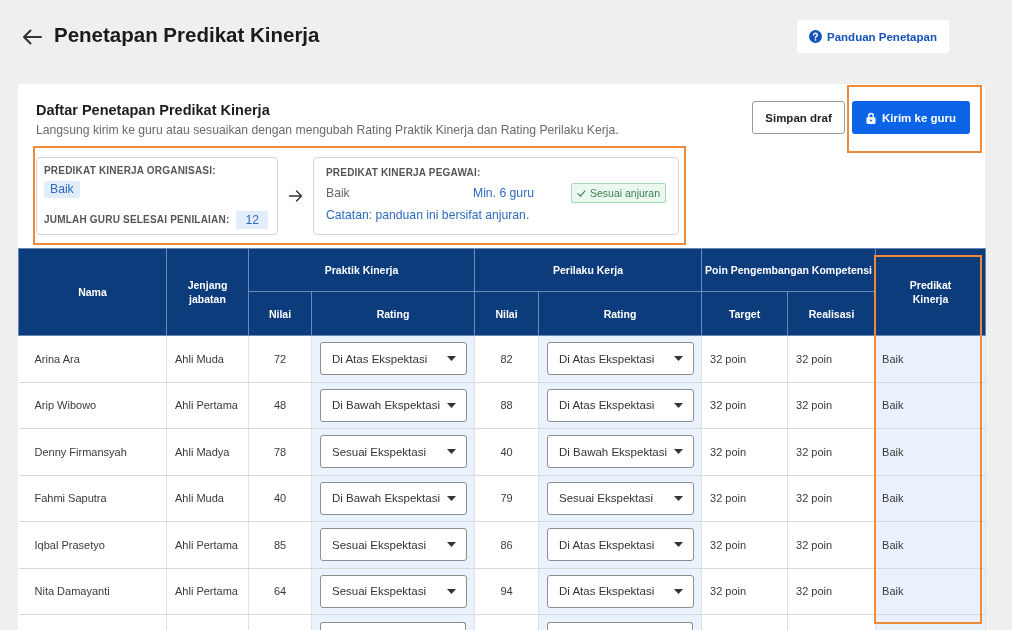 Image resolution: width=1012 pixels, height=630 pixels. I want to click on count-badge: 12, so click(252, 220).